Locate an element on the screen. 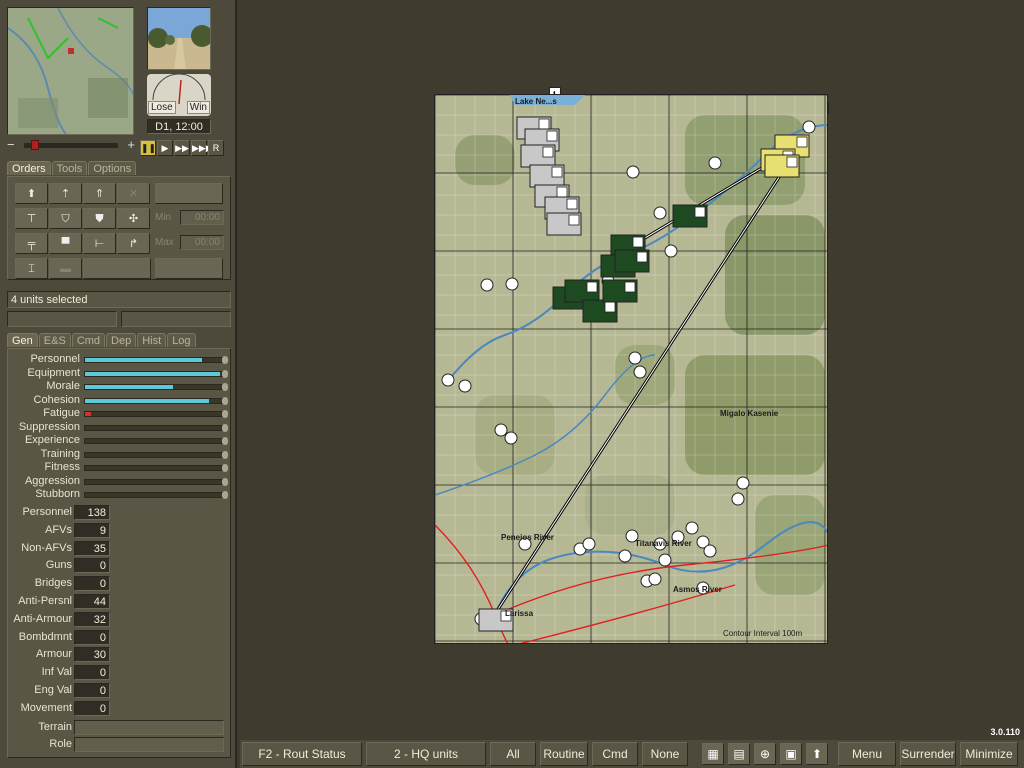  max-field: 00:00 is located at coordinates (202, 242).